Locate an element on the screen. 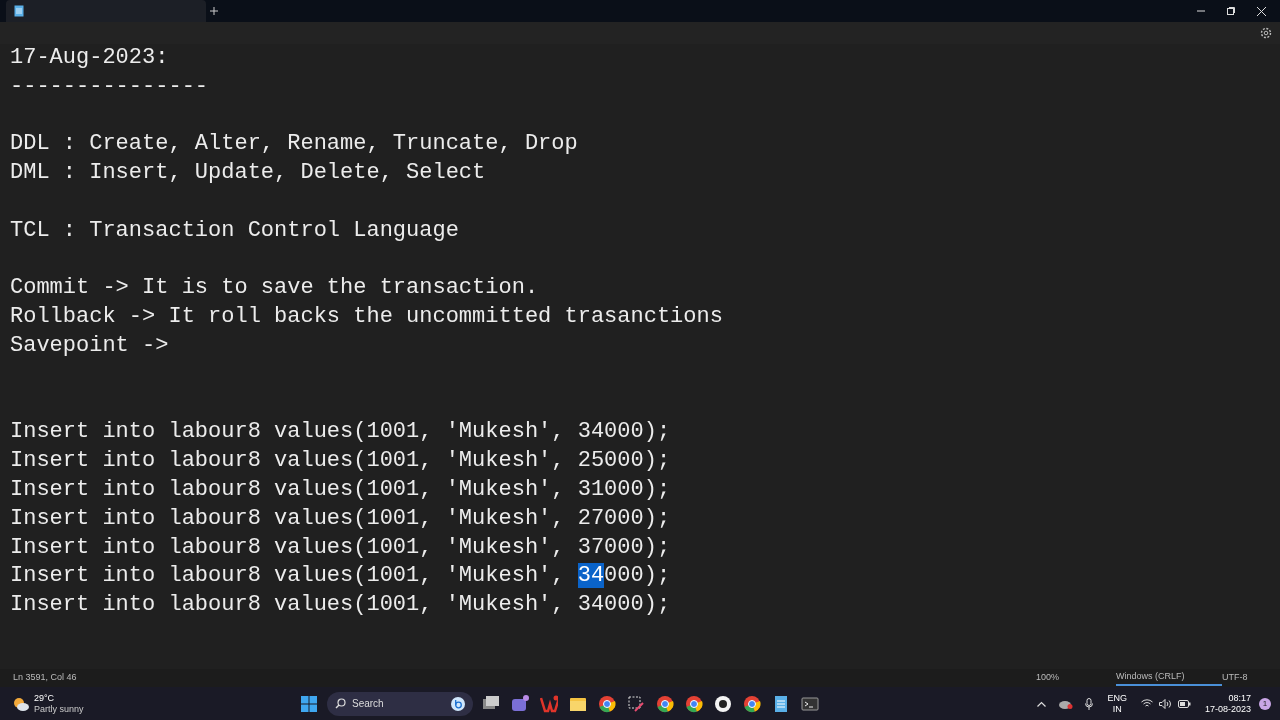  add-tab-icon is located at coordinates (214, 11).